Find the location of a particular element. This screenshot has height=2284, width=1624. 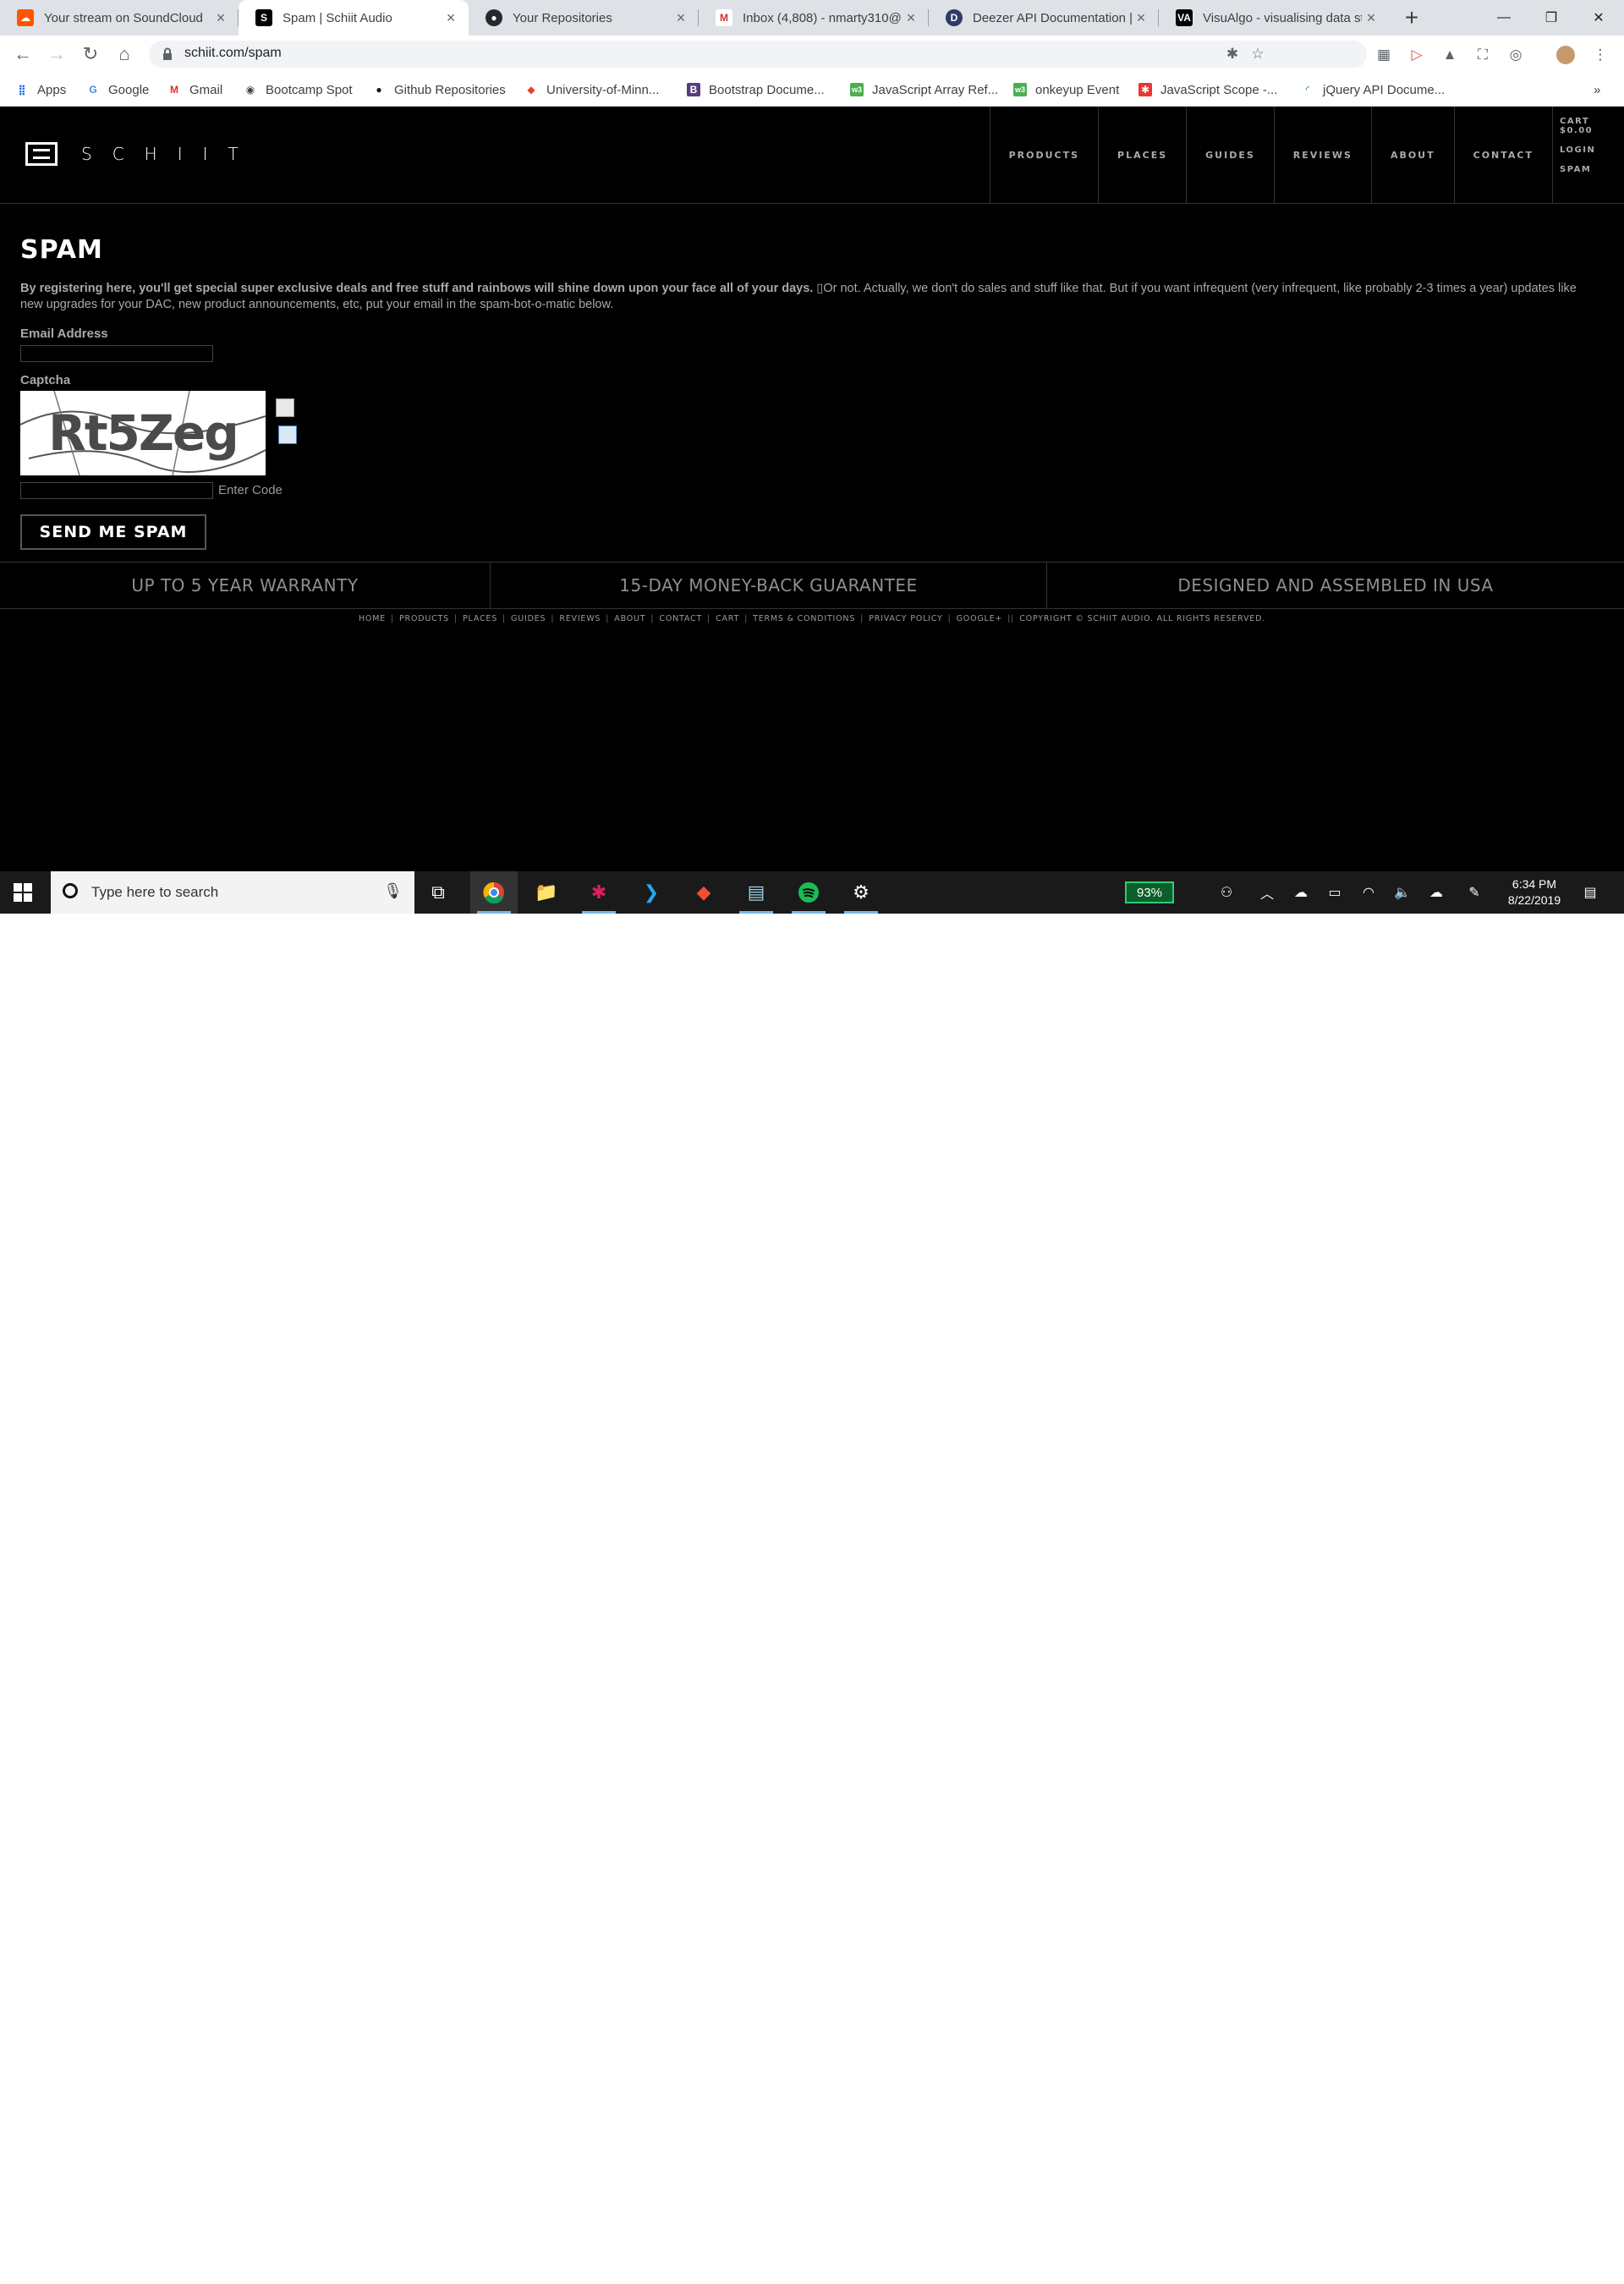

footer-link-guides: GUIDES is located at coordinates (529, 619).